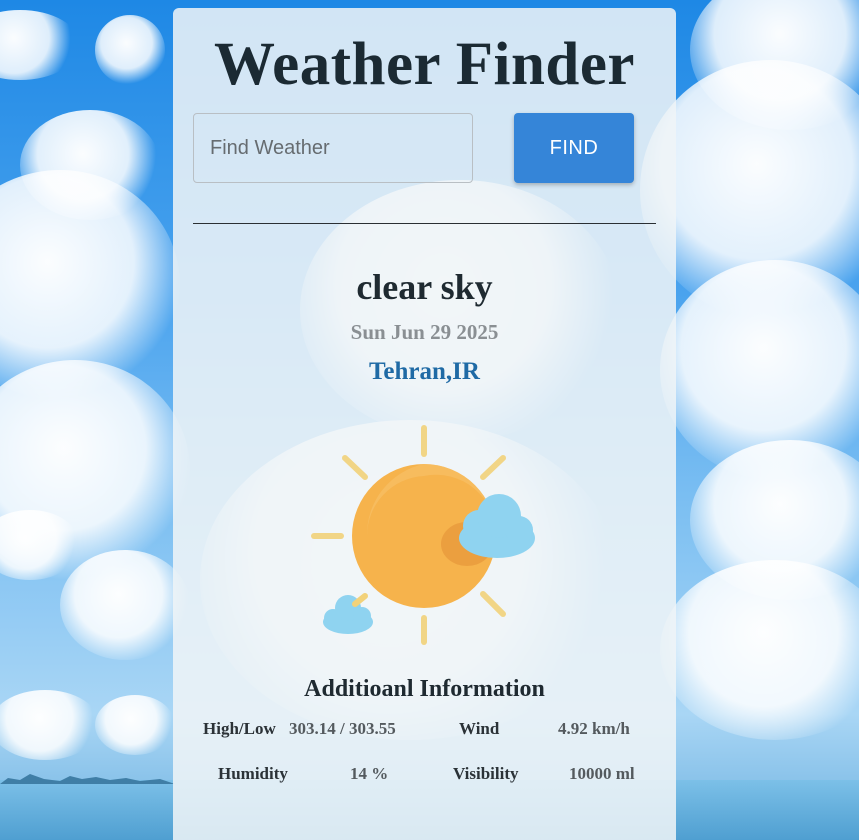 This screenshot has width=859, height=840. Describe the element at coordinates (602, 773) in the screenshot. I see `visibility-value: 10000 ml` at that location.